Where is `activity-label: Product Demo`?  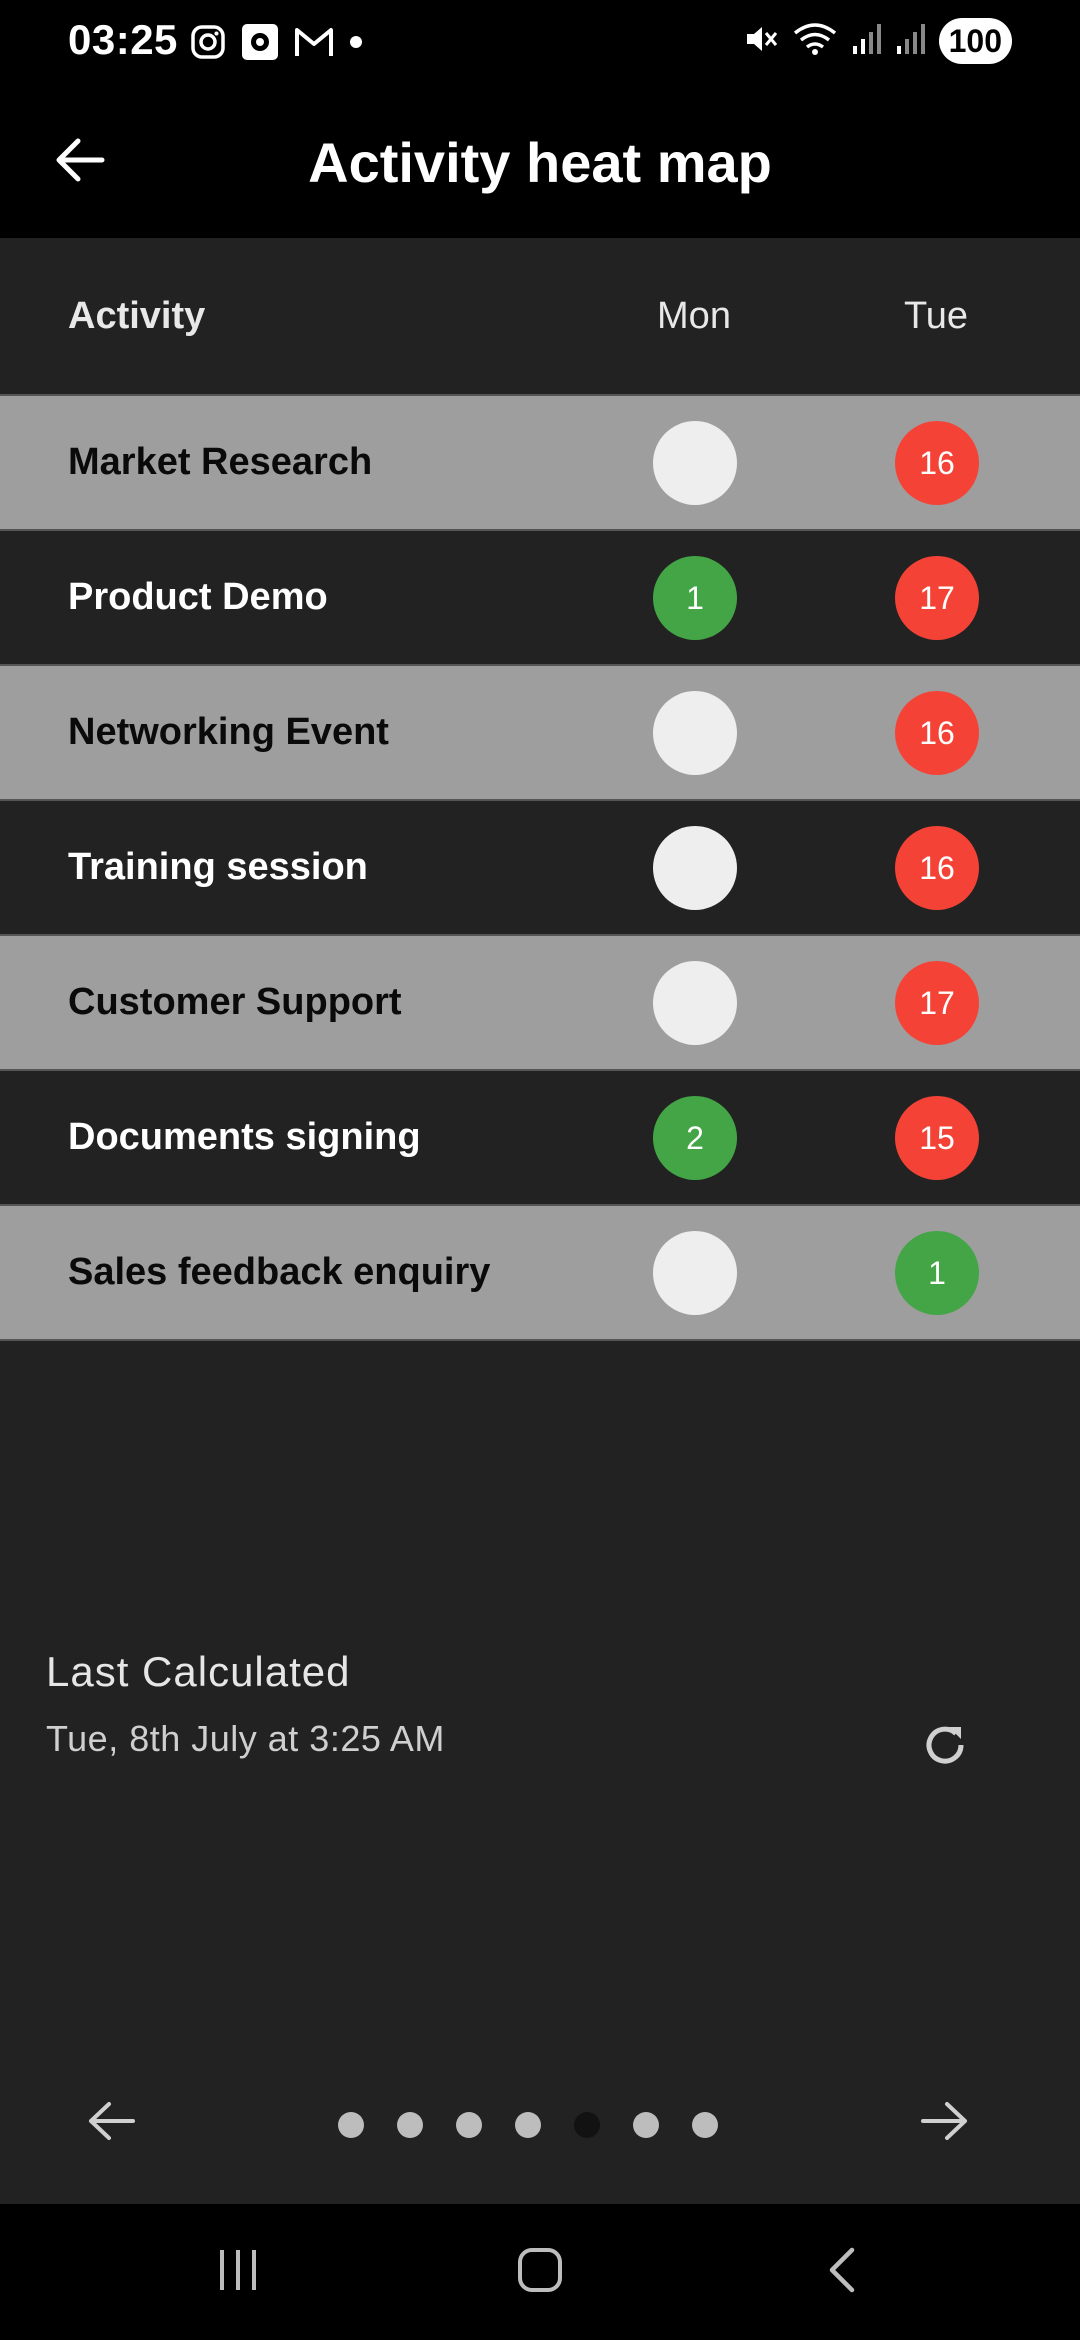
activity-label: Product Demo is located at coordinates (198, 597).